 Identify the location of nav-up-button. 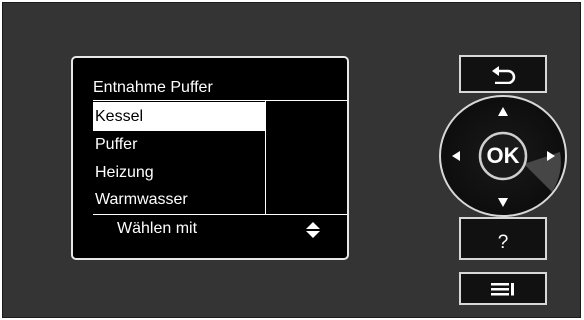
(503, 112).